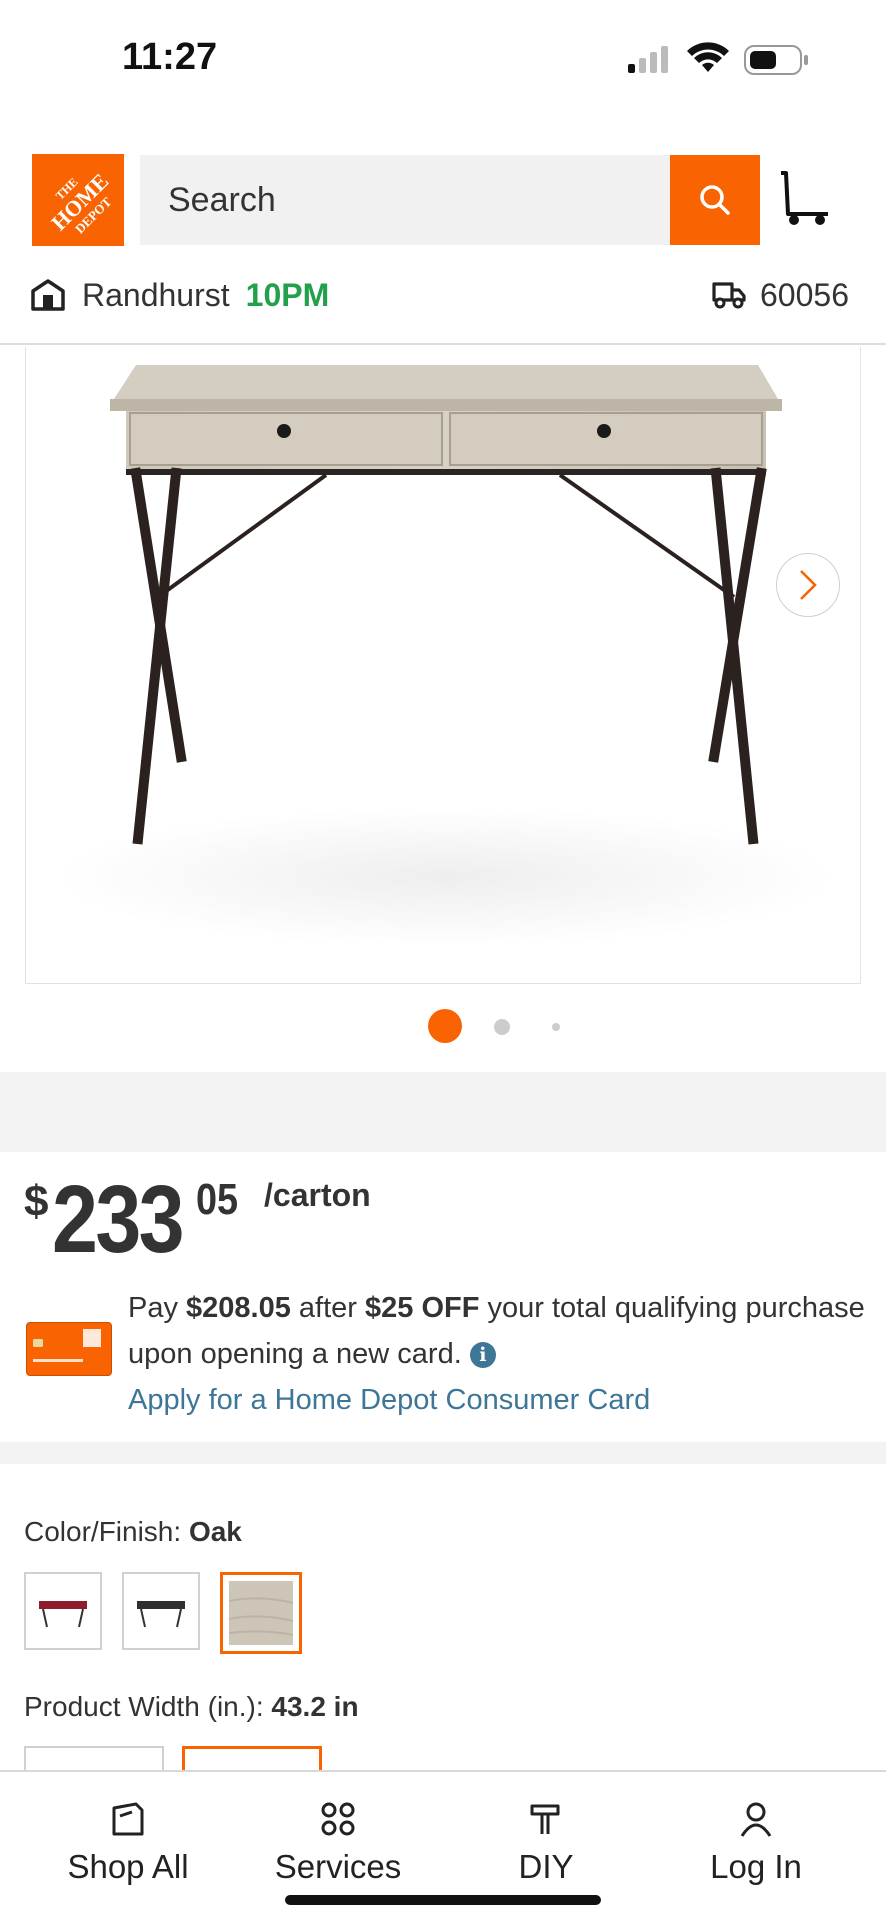 The image size is (886, 1922). I want to click on price-unit: /carton, so click(317, 1195).